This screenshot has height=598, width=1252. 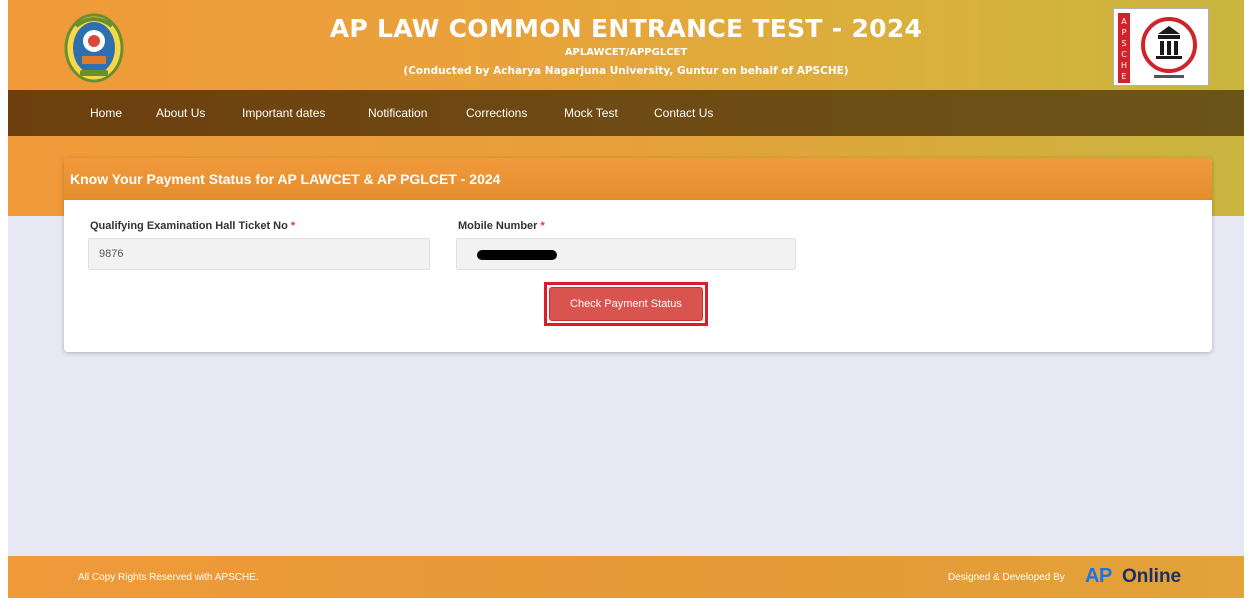 I want to click on page-subtitle: APLAWCET/APPGLCET, so click(x=626, y=52).